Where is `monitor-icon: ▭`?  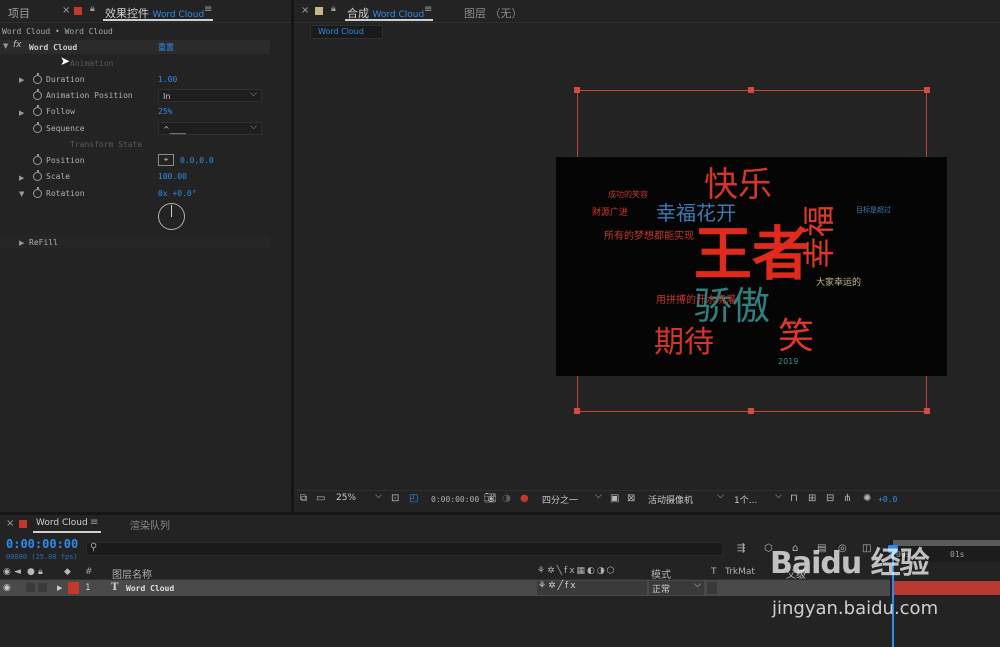
monitor-icon: ▭ is located at coordinates (320, 499).